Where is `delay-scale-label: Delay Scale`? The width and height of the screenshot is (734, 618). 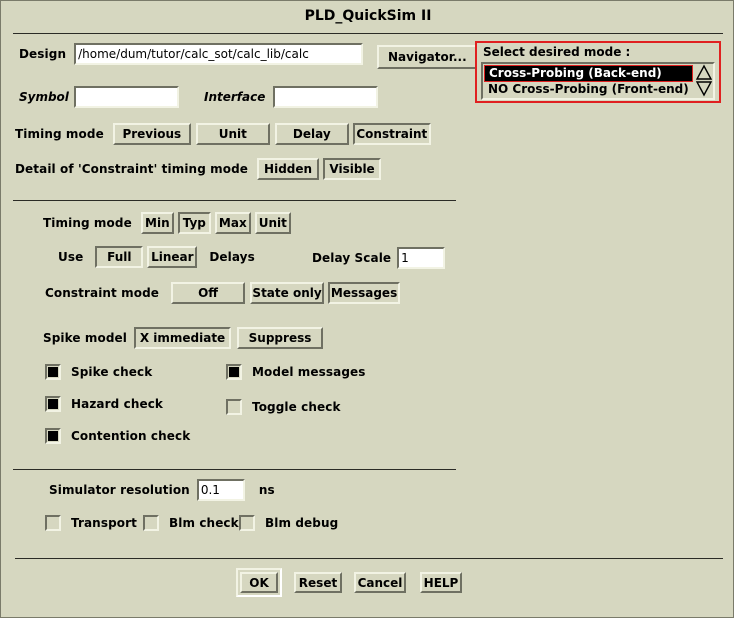
delay-scale-label: Delay Scale is located at coordinates (352, 258).